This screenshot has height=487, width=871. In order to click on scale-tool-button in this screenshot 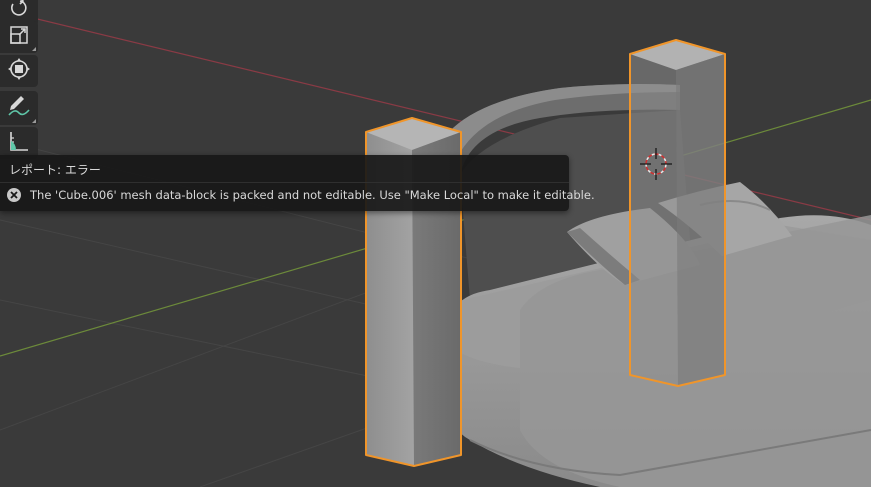, I will do `click(19, 37)`.